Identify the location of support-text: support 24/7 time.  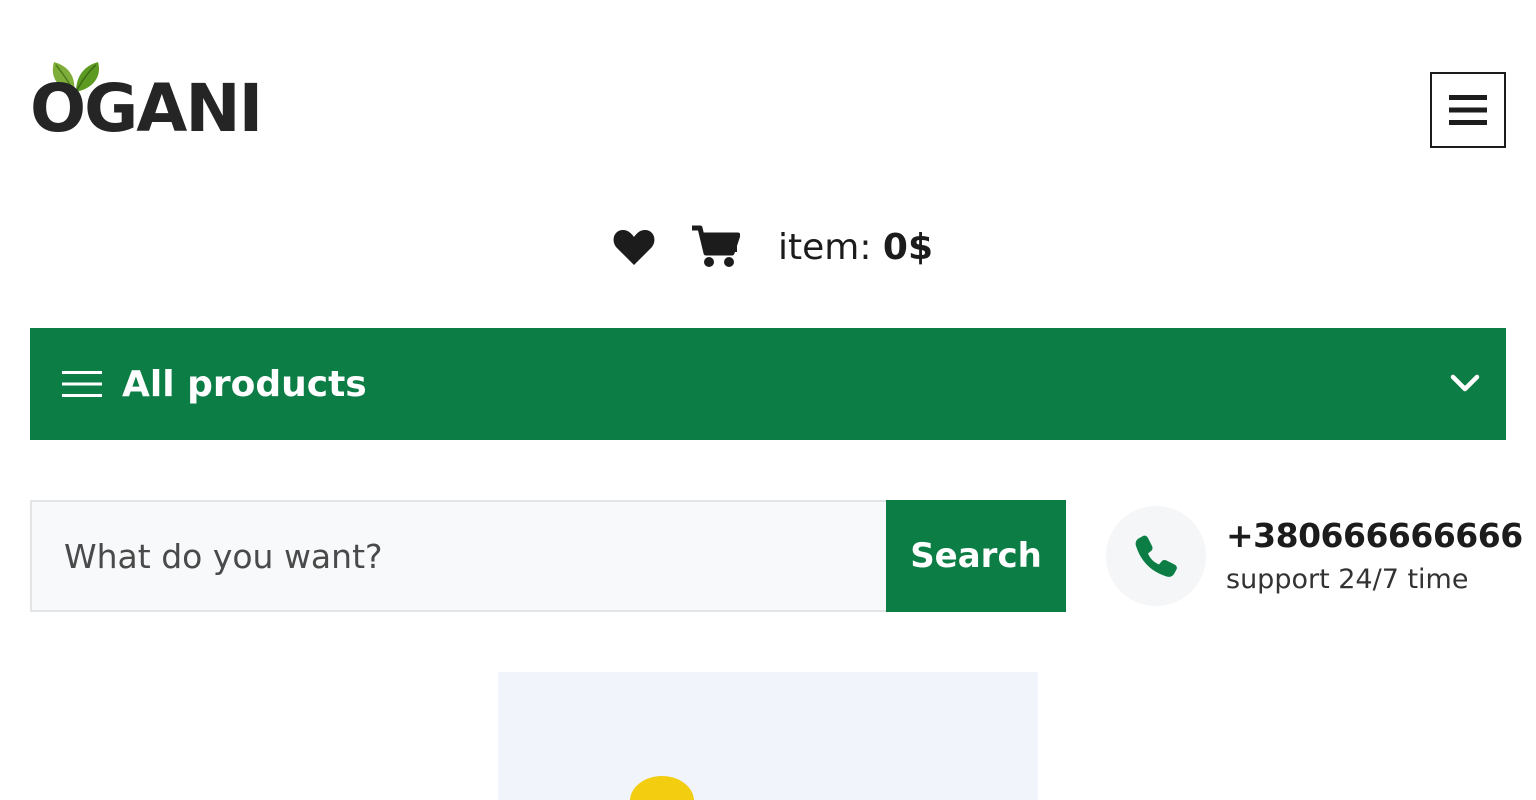
(1347, 579).